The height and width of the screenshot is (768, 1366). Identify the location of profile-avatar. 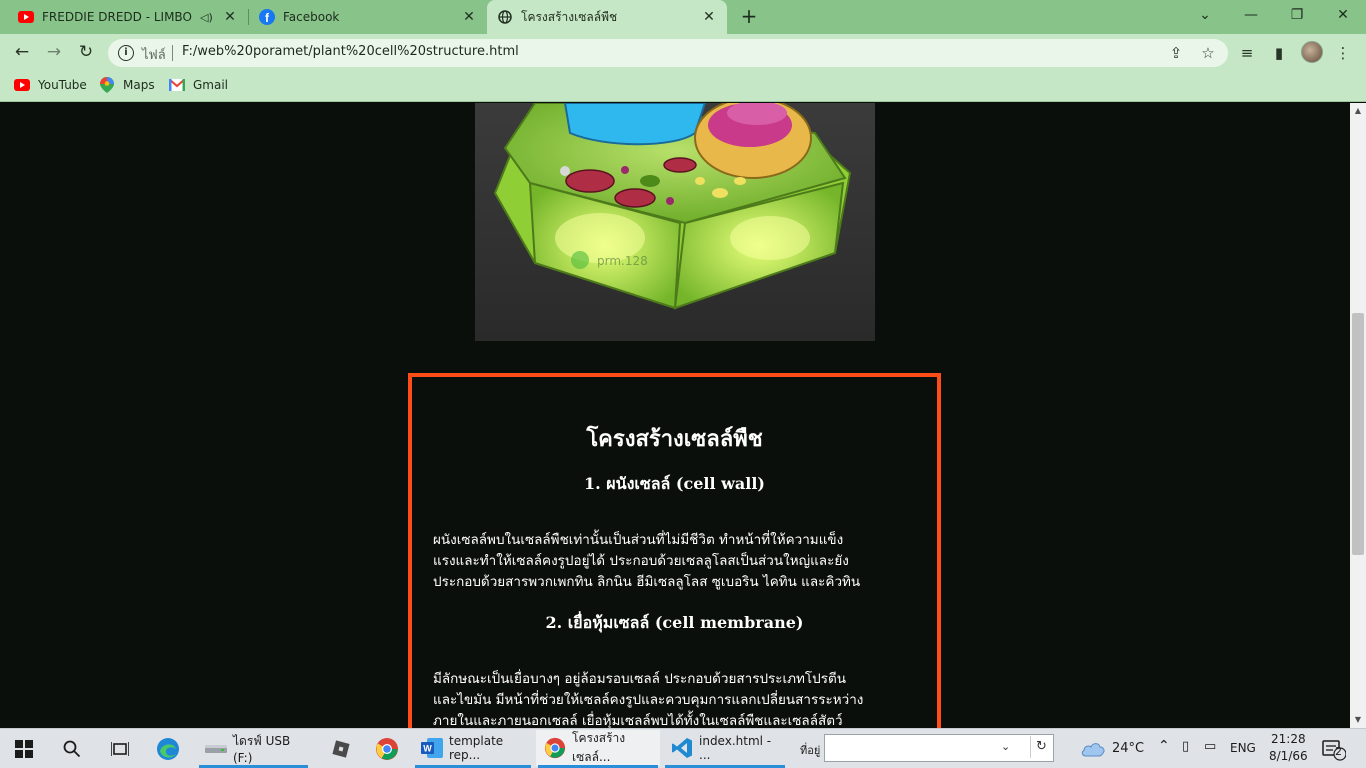
(1312, 52).